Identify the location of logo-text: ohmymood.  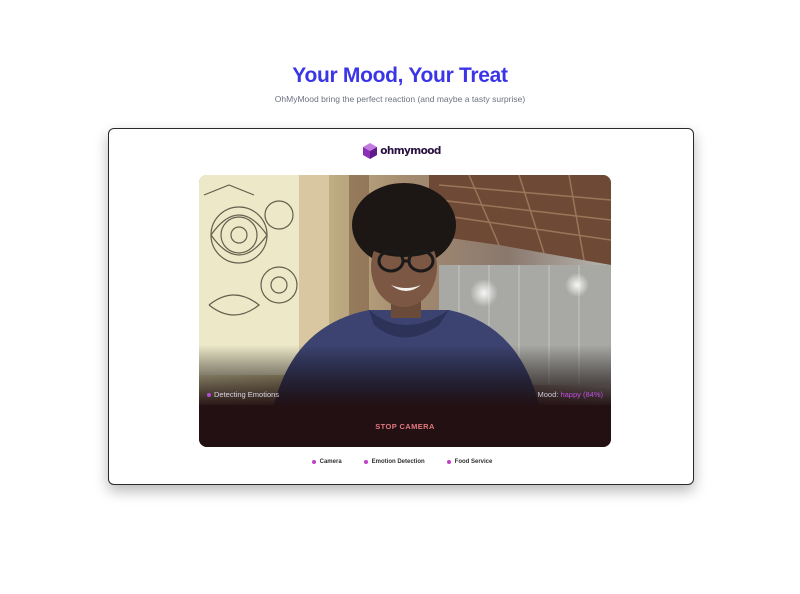
(410, 151).